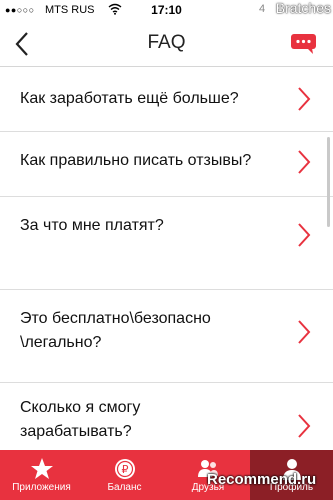 This screenshot has width=333, height=500. I want to click on faq-question: Это бесплатно\безопасно \легально?, so click(115, 330).